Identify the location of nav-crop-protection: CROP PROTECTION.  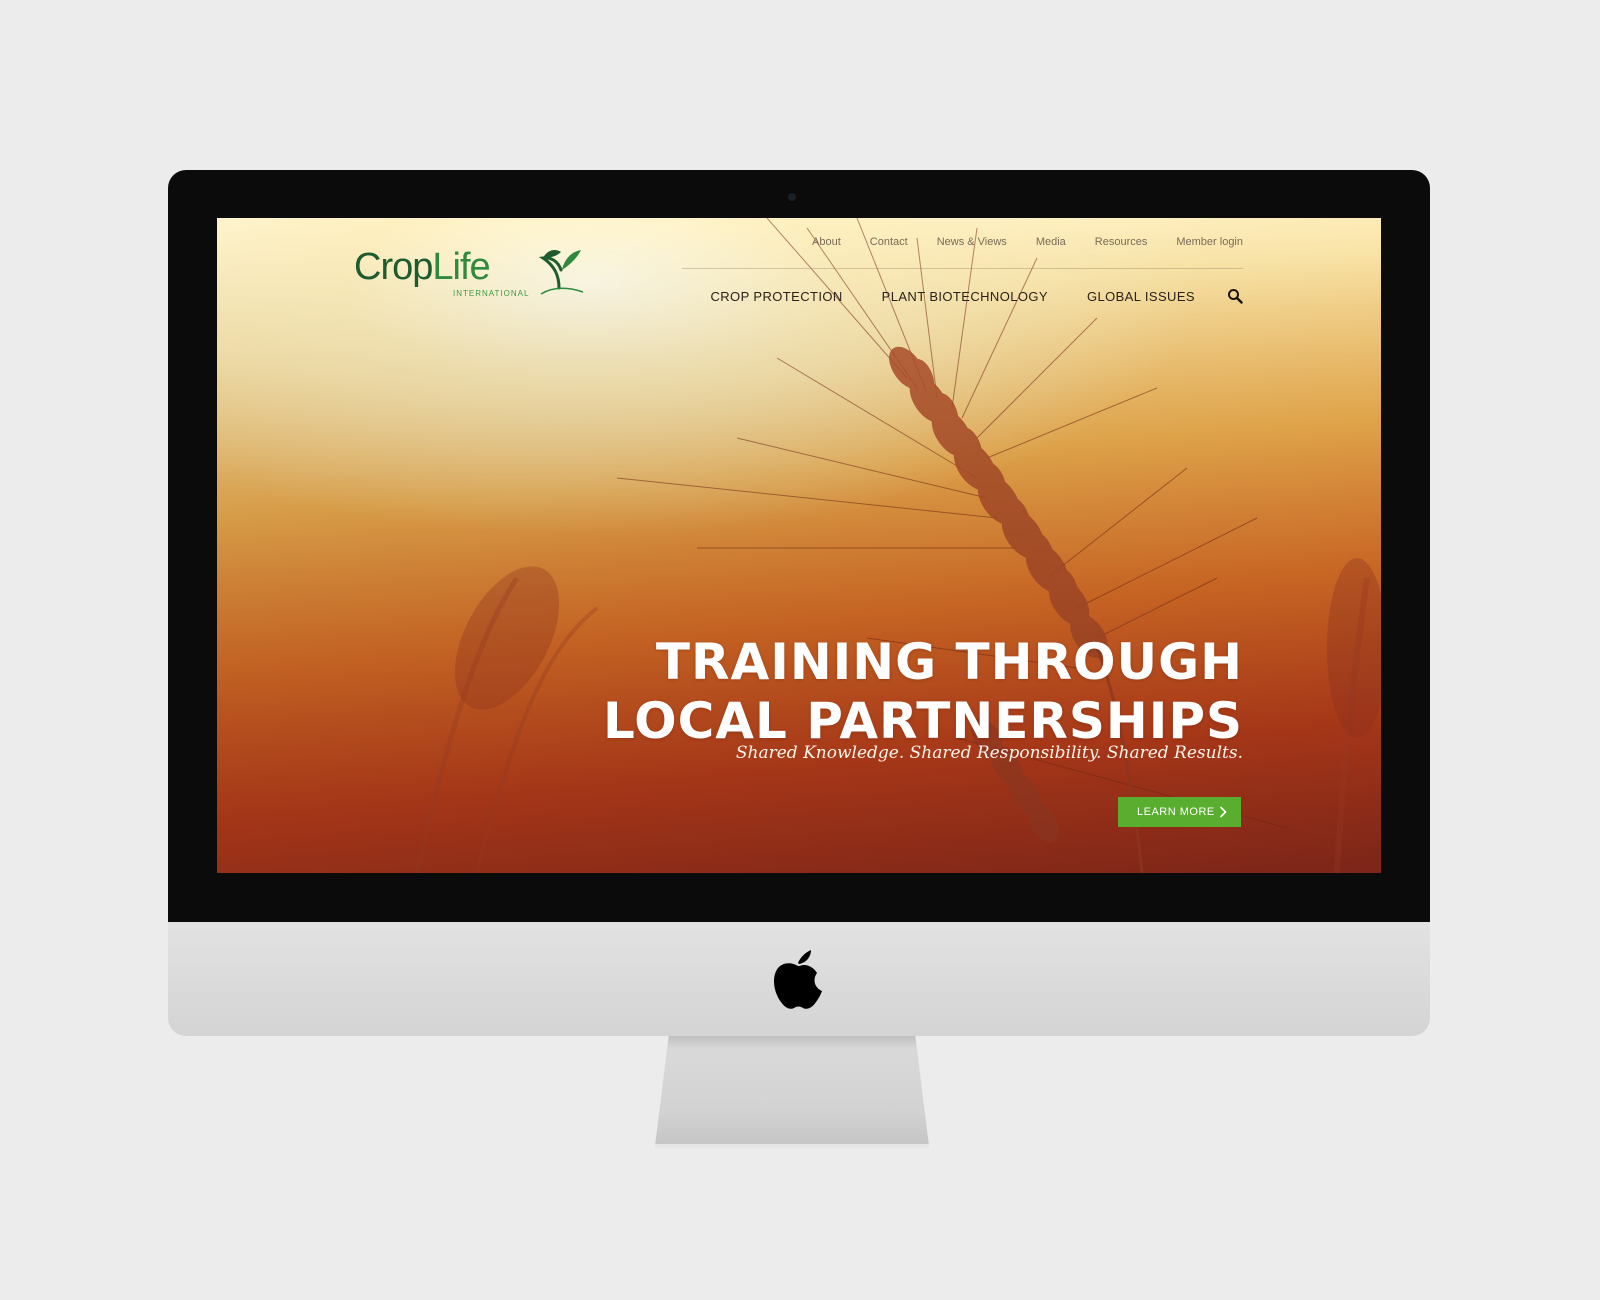
(776, 296).